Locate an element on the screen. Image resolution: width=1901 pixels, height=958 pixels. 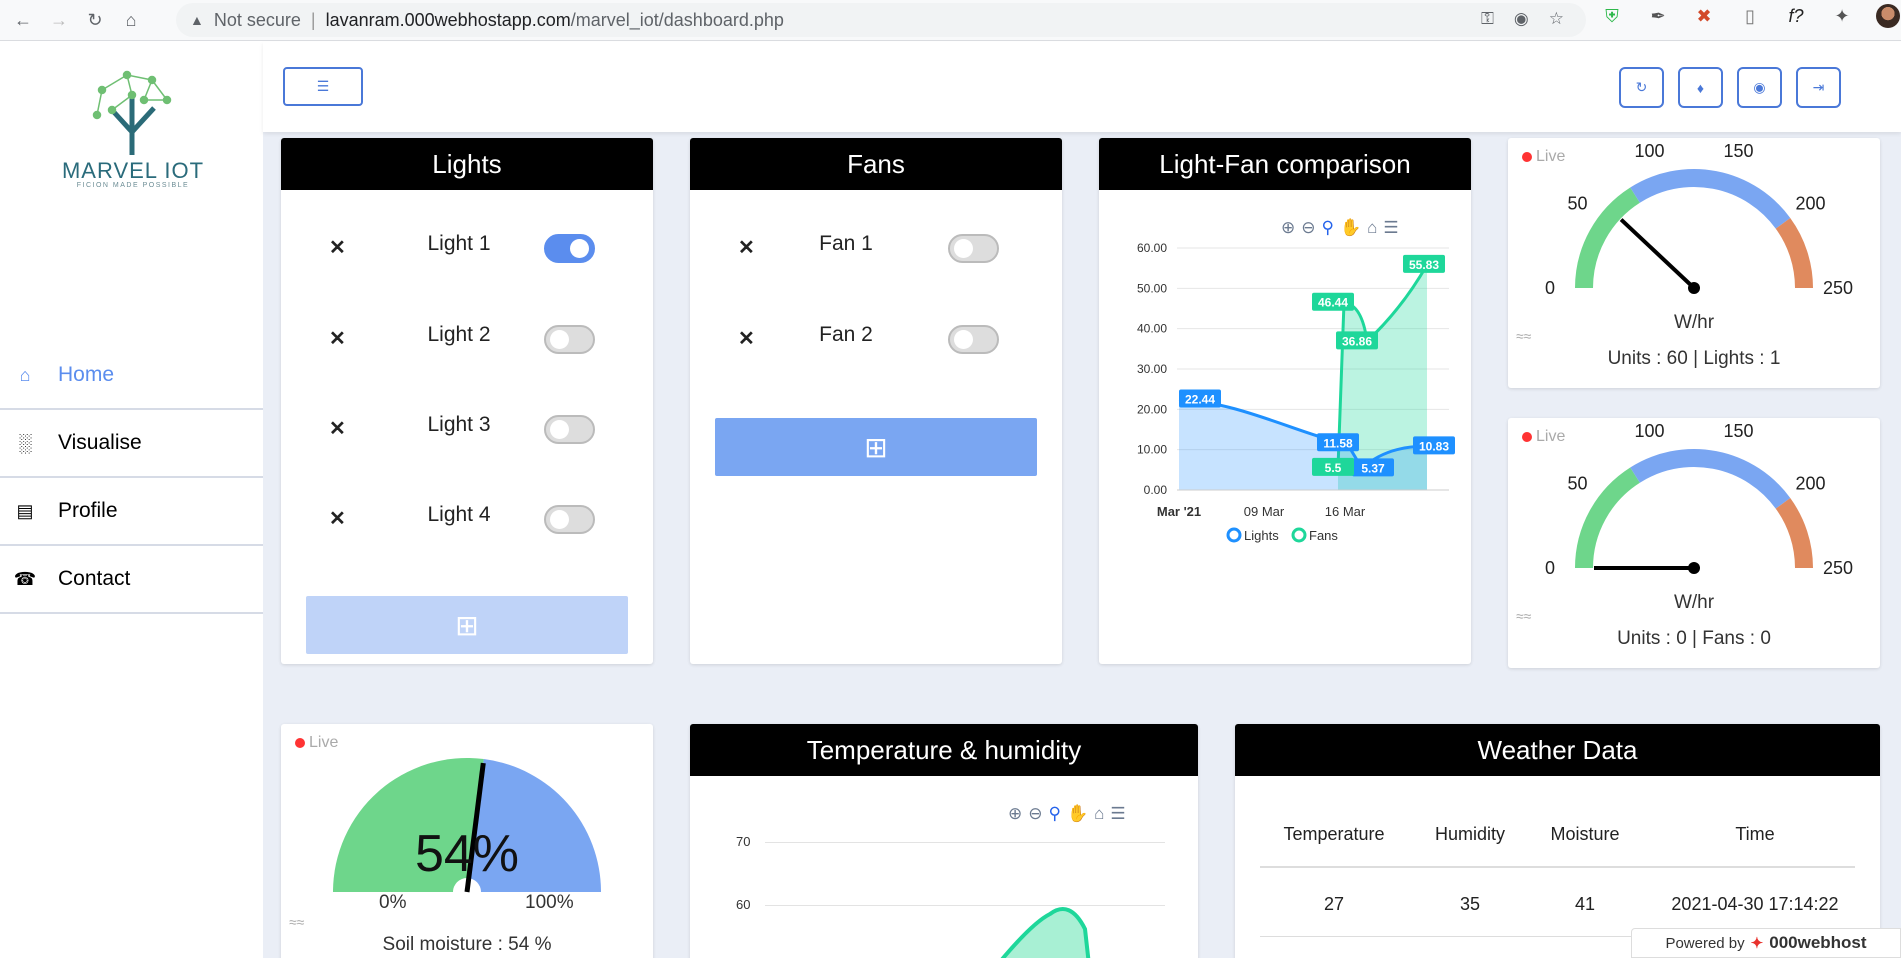
light-4-toggle is located at coordinates (569, 519).